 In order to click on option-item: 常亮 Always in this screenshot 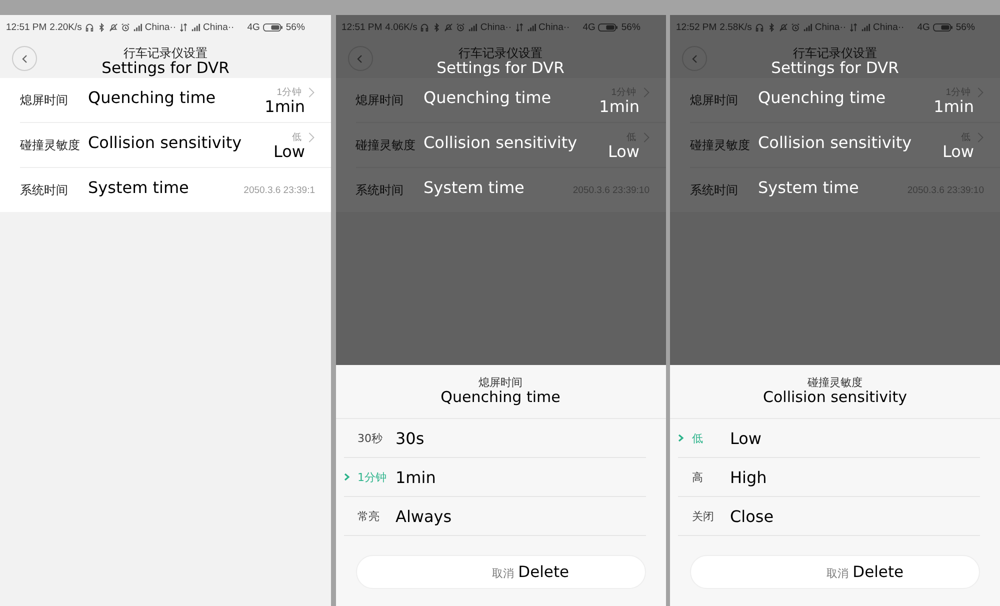, I will do `click(495, 516)`.